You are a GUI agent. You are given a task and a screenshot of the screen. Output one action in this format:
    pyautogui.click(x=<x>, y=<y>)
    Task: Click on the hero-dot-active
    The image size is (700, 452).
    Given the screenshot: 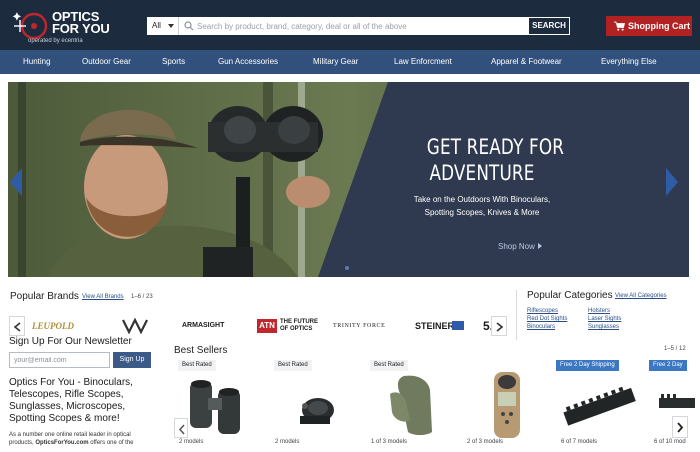 What is the action you would take?
    pyautogui.click(x=347, y=268)
    